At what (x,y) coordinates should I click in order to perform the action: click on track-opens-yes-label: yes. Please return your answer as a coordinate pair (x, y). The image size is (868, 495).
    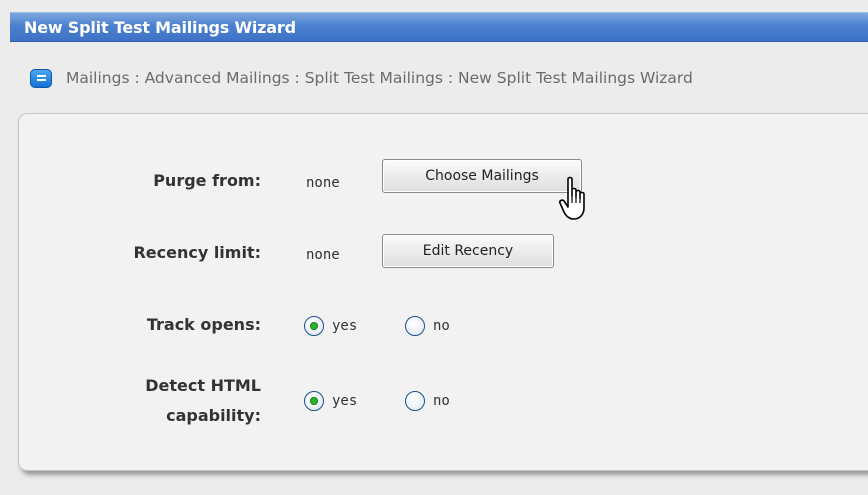
    Looking at the image, I should click on (345, 326).